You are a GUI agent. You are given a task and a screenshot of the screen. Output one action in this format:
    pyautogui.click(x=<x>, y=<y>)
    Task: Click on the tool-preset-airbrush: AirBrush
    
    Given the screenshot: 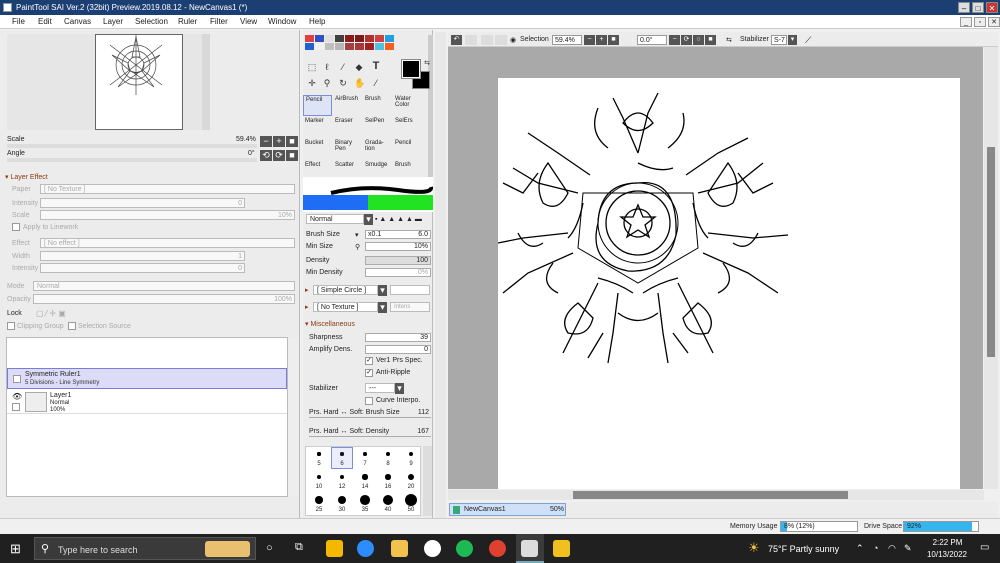 What is the action you would take?
    pyautogui.click(x=347, y=105)
    